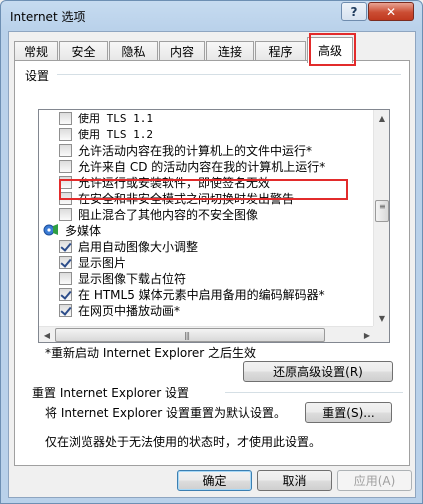 The width and height of the screenshot is (423, 504). I want to click on scroll-corner, so click(381, 334).